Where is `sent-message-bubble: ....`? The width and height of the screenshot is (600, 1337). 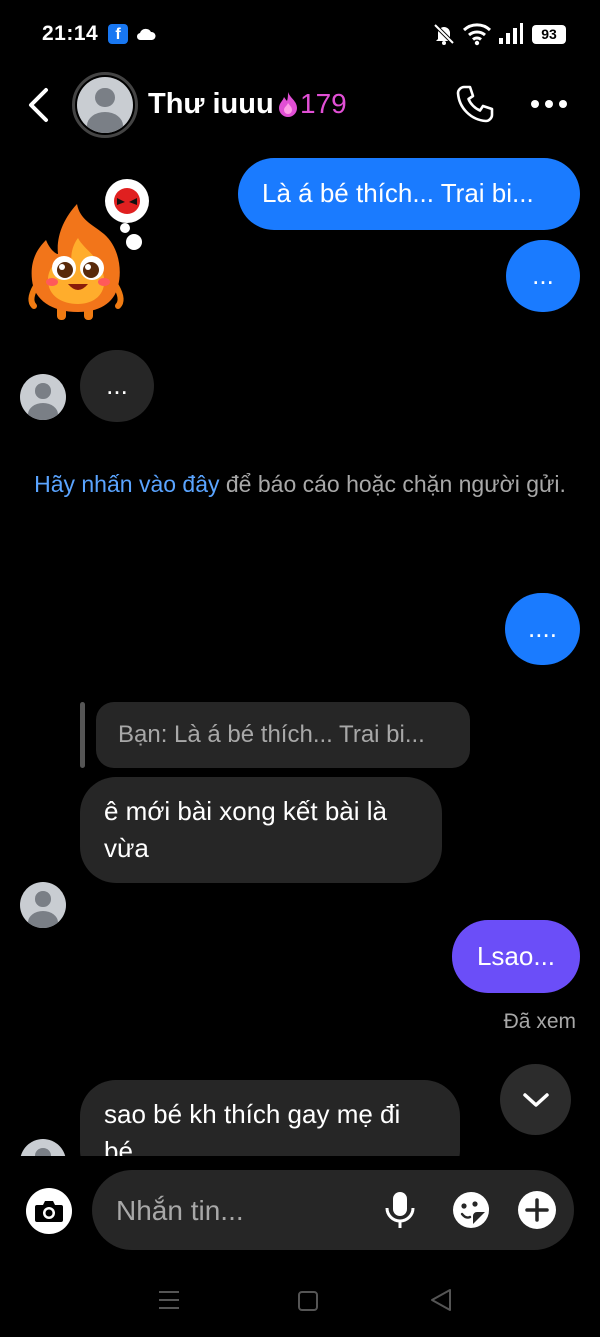 sent-message-bubble: .... is located at coordinates (542, 629).